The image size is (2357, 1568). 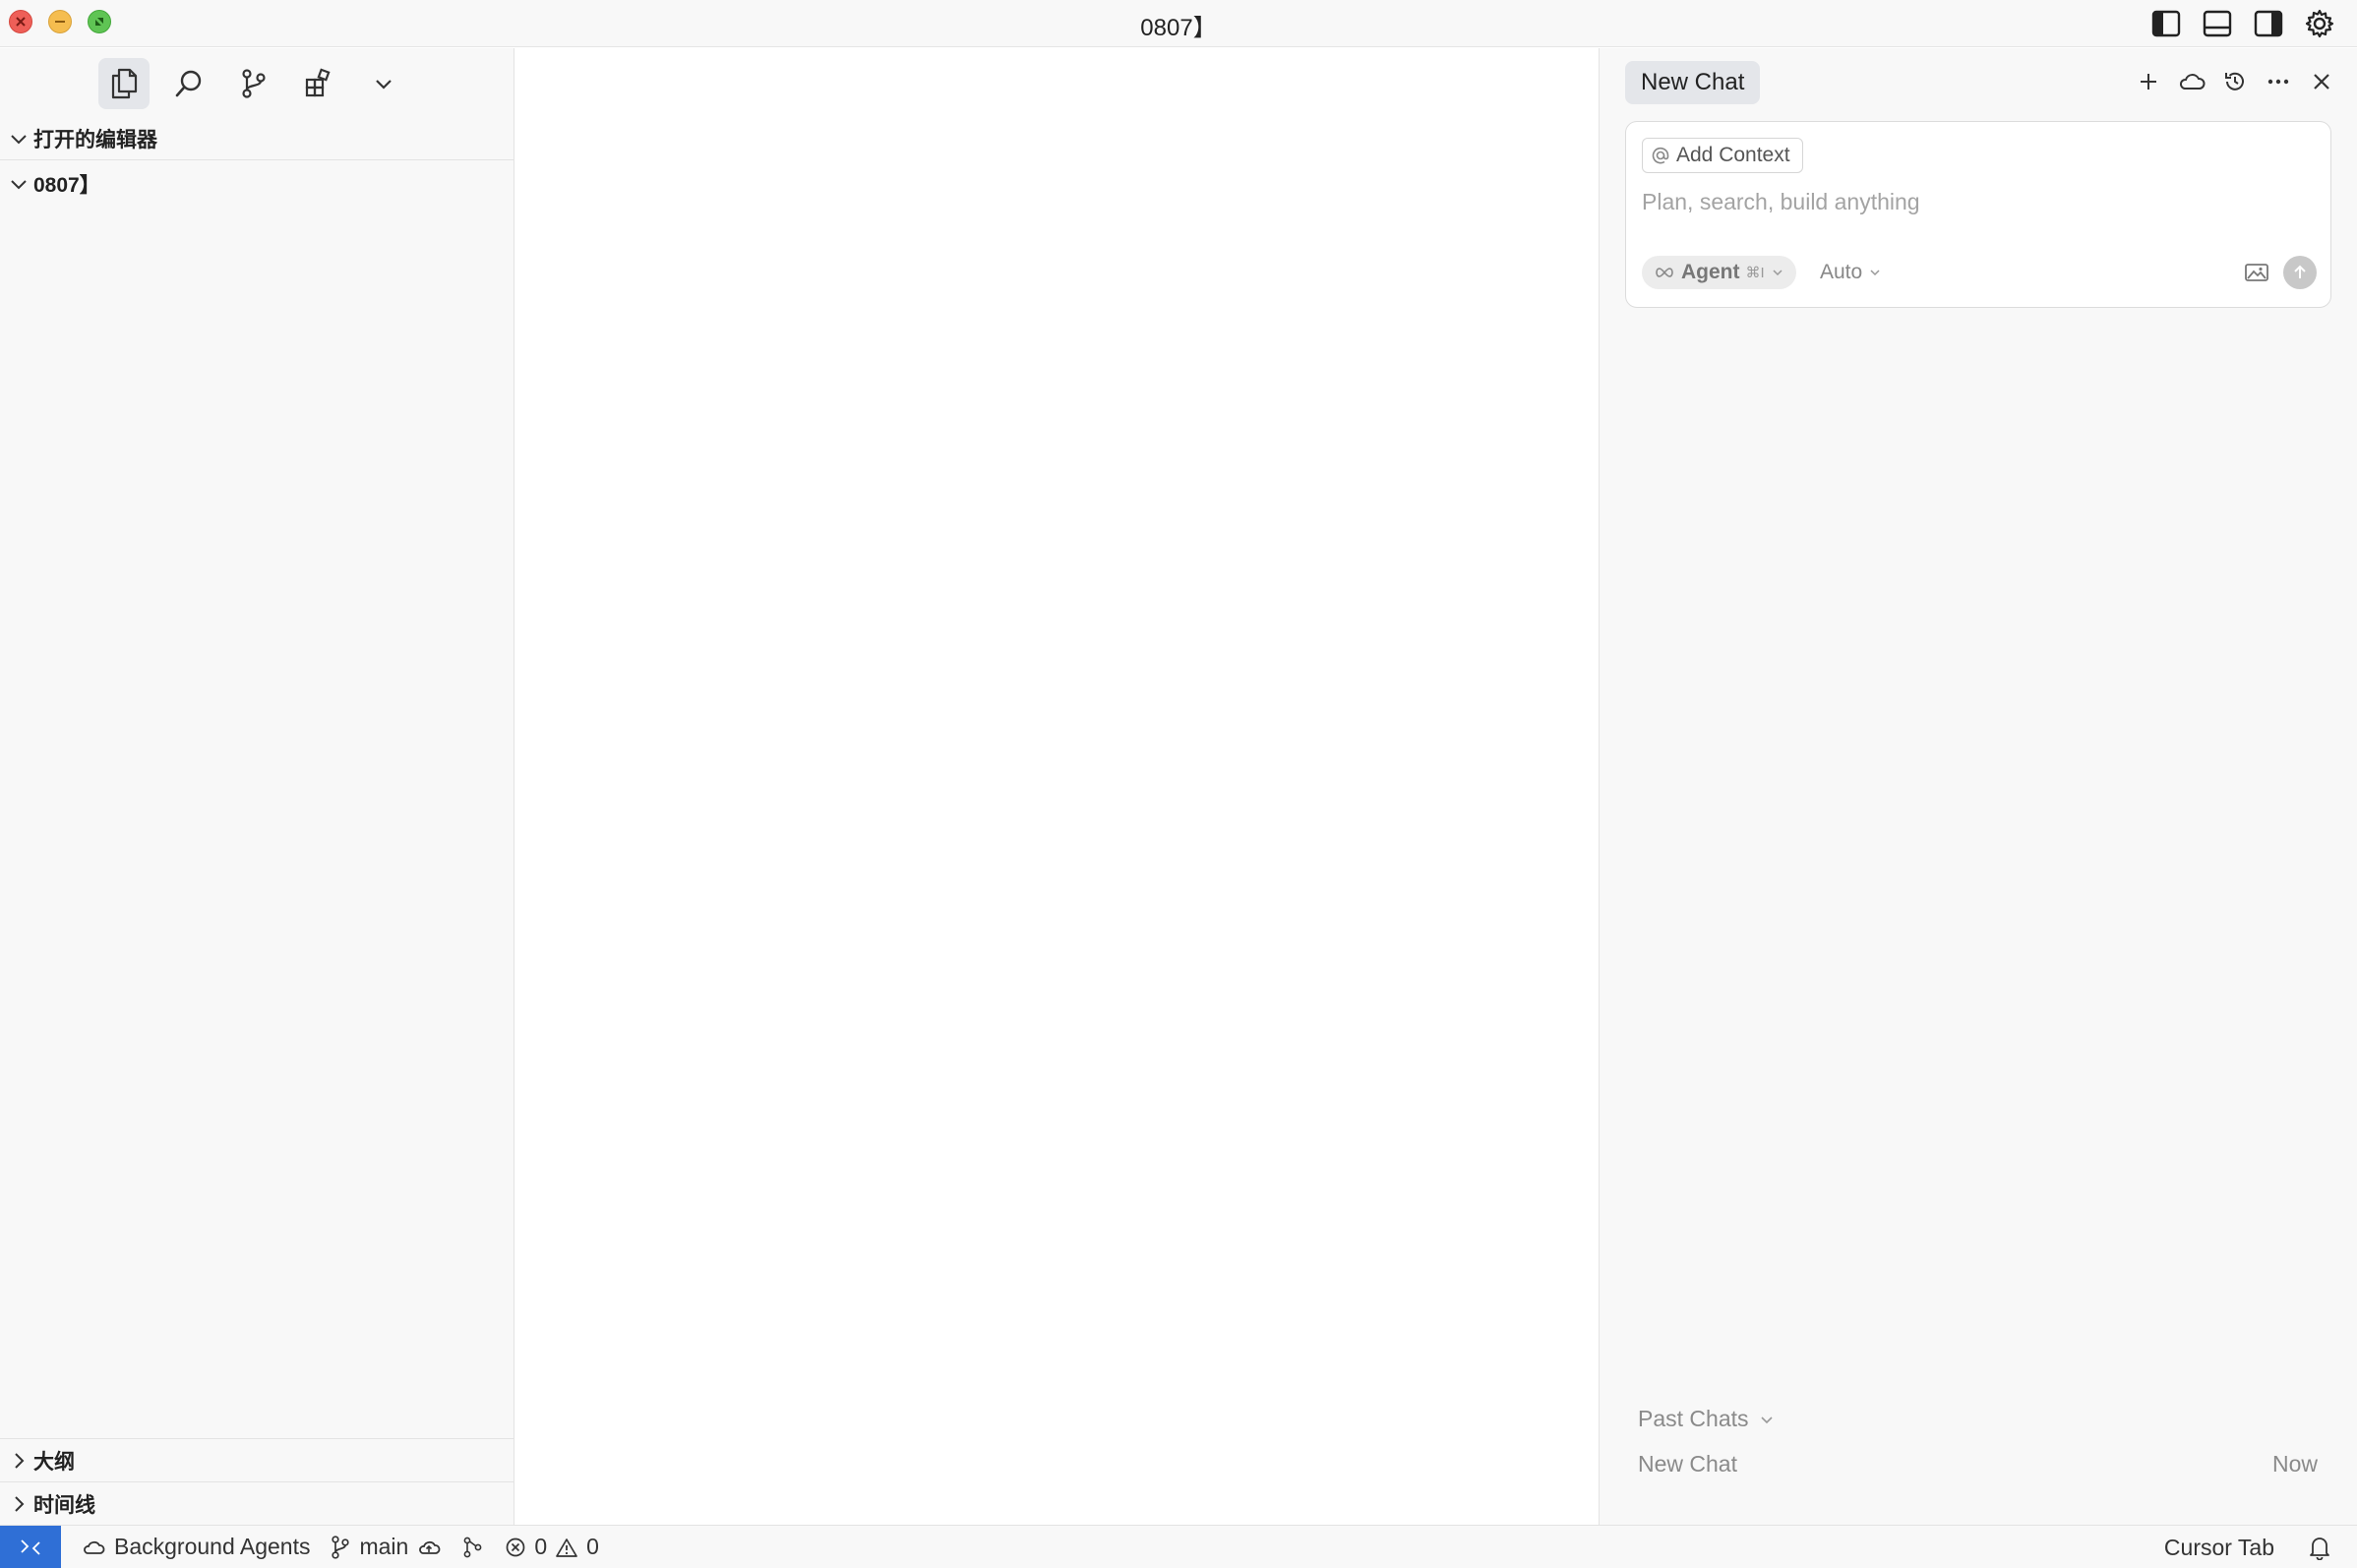 I want to click on past-chats-toggle: Past Chats, so click(x=1706, y=1419).